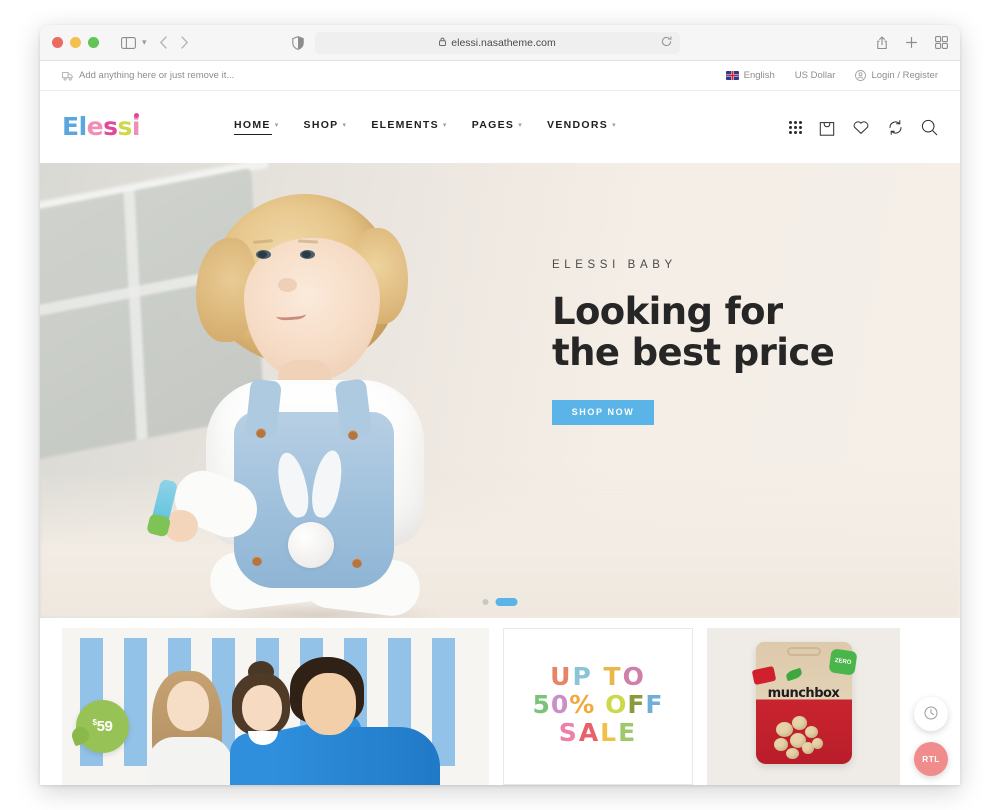 This screenshot has height=810, width=1000. Describe the element at coordinates (861, 75) in the screenshot. I see `user-icon` at that location.